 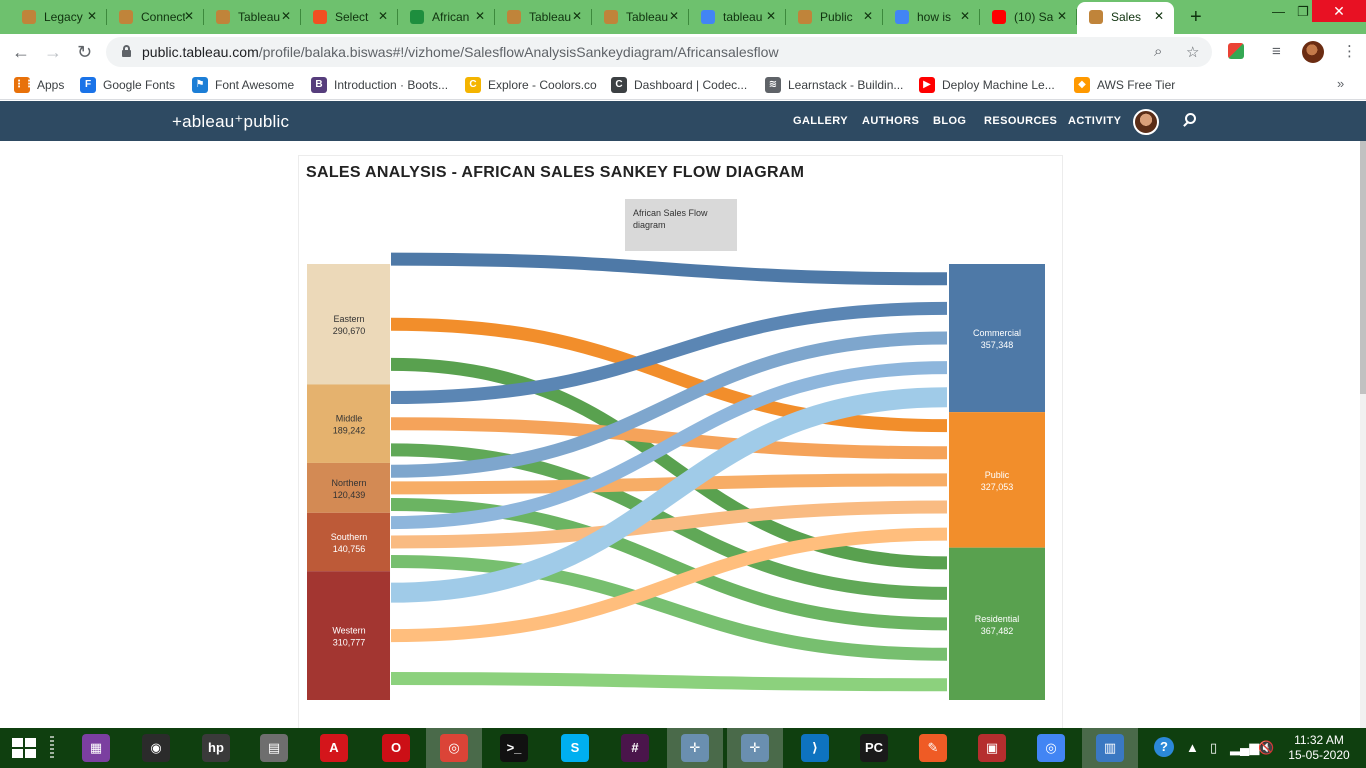 I want to click on volume-icon: 🔇, so click(x=1266, y=748).